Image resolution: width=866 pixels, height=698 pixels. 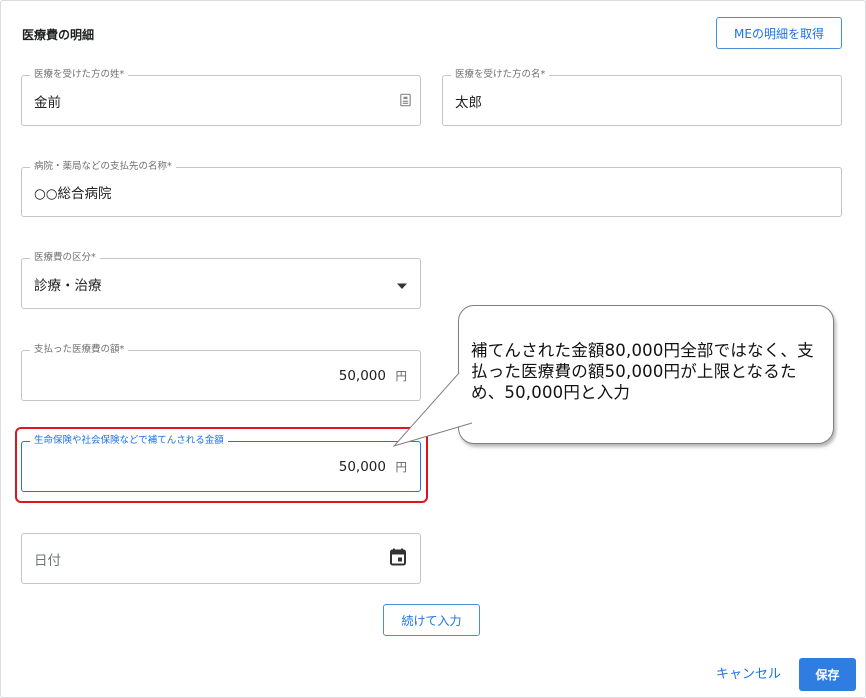 I want to click on category-value: 診療・治療, so click(x=68, y=285).